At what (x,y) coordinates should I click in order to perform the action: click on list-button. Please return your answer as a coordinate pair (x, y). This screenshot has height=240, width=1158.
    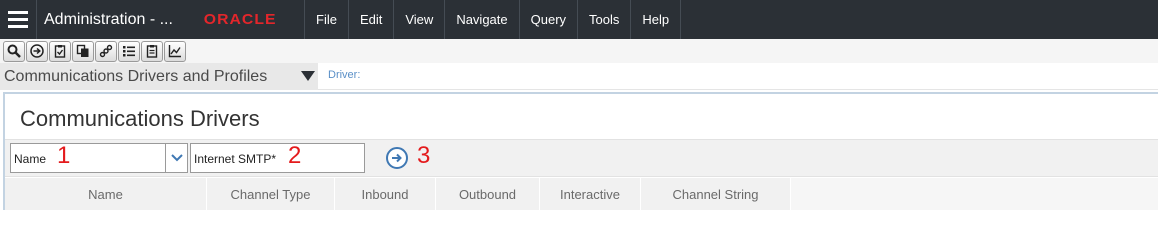
    Looking at the image, I should click on (129, 51).